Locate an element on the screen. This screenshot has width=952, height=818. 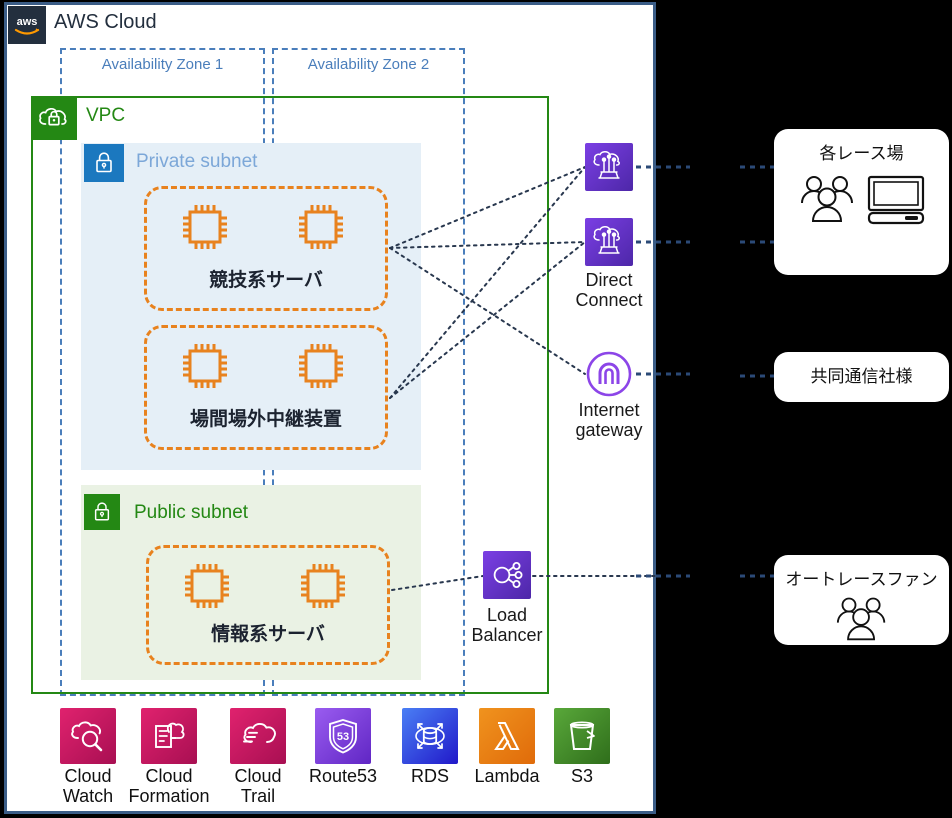
external-entity-kyodo: 共同通信社様 is located at coordinates (861, 377).